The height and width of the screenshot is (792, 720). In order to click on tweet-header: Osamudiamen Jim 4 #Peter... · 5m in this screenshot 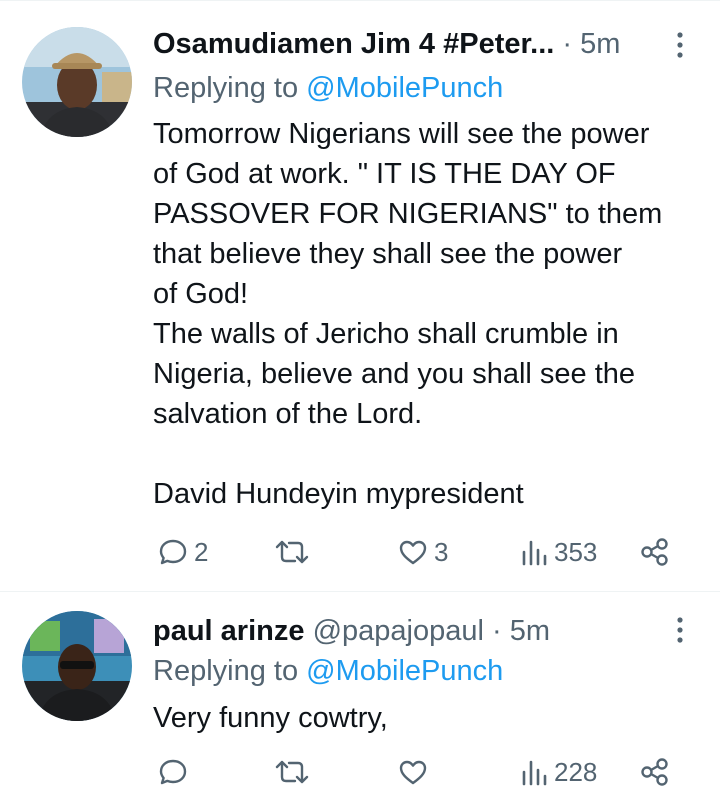, I will do `click(386, 44)`.